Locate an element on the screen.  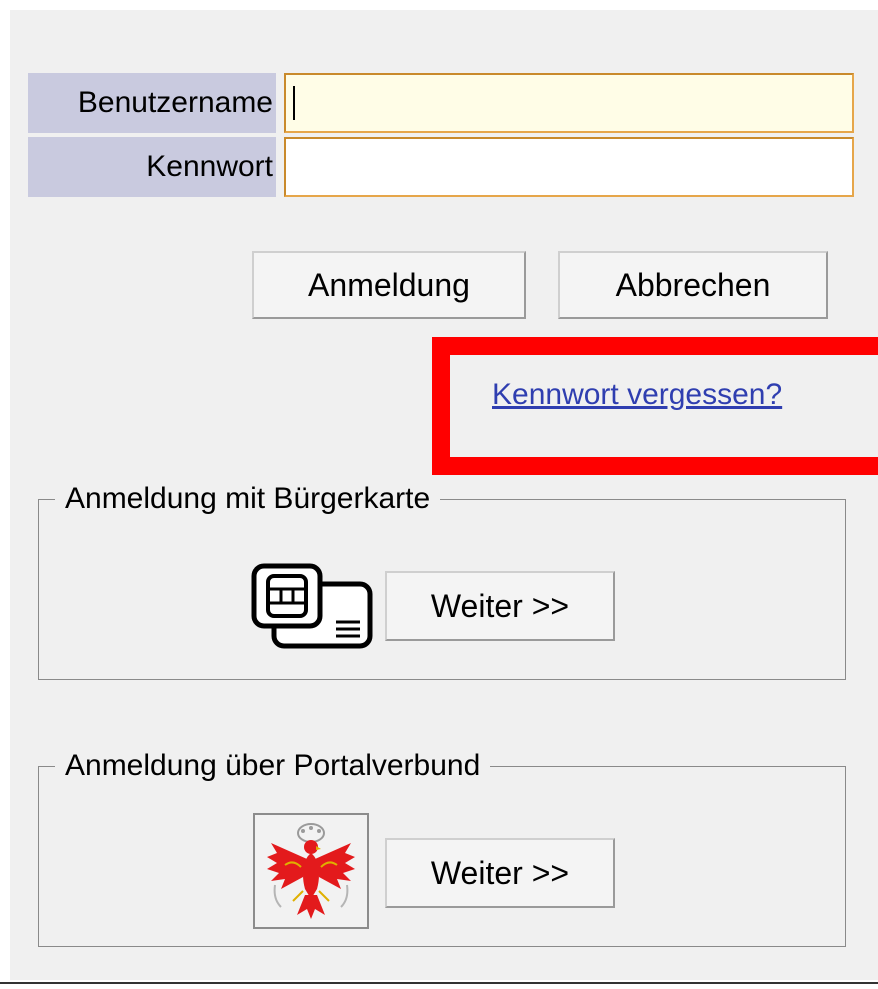
username-input is located at coordinates (569, 103).